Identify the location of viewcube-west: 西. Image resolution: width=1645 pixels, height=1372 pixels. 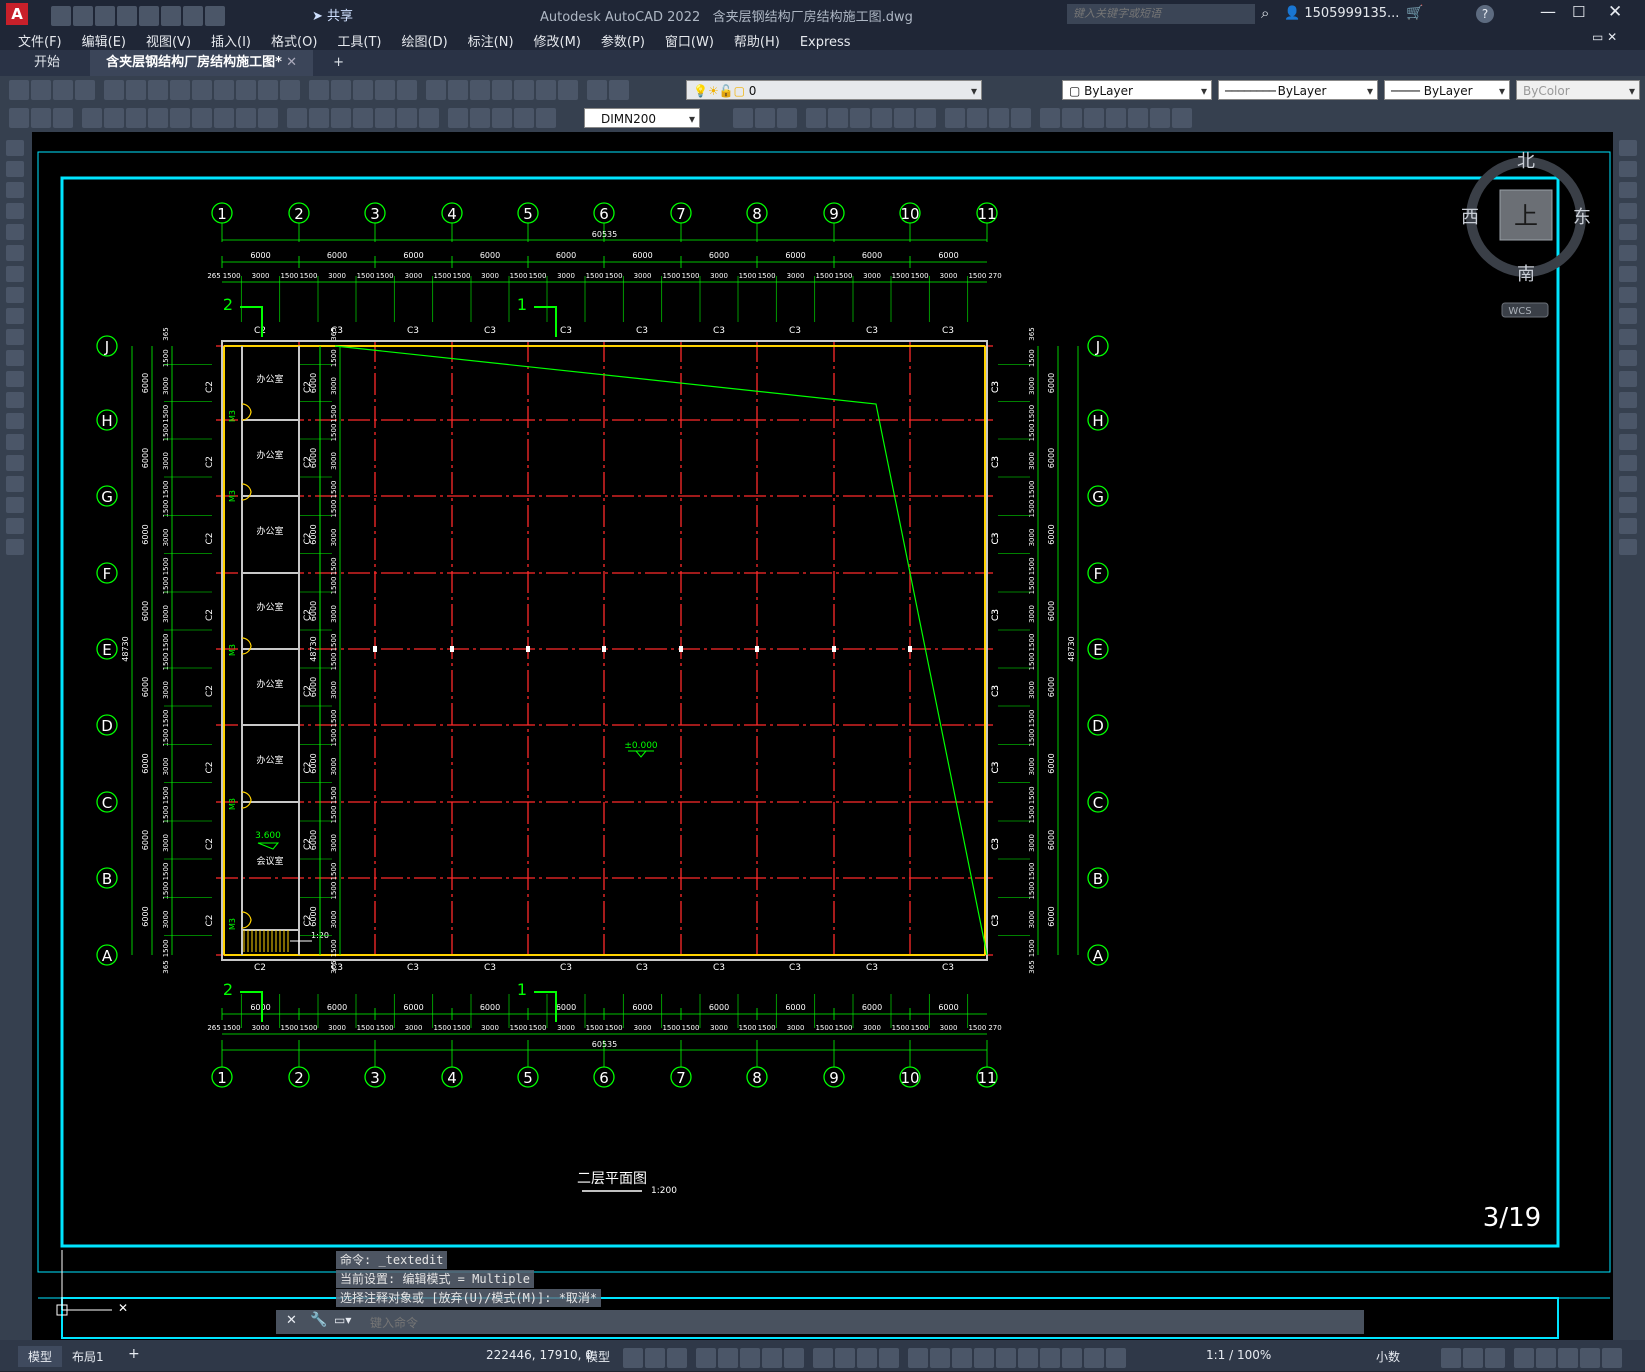
(1470, 217).